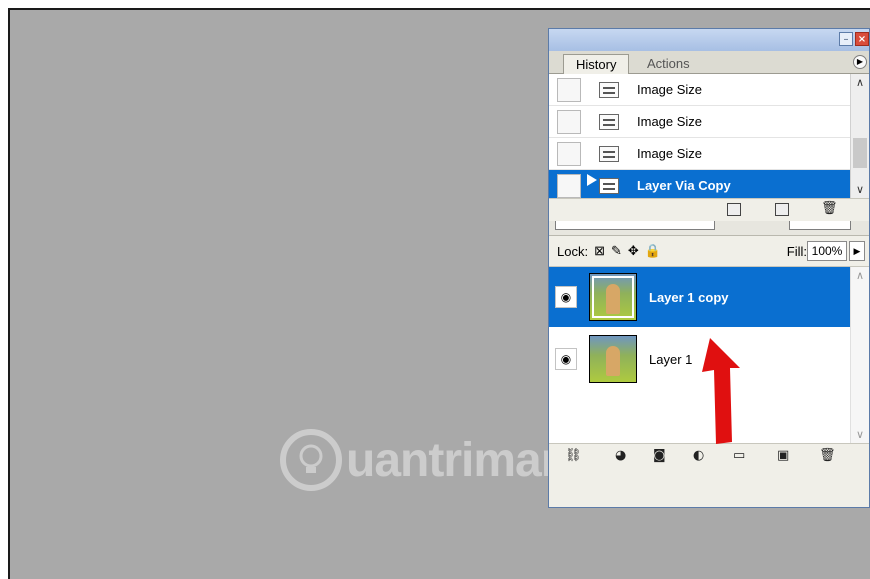 The width and height of the screenshot is (870, 579). I want to click on minimize-icon: –, so click(846, 39).